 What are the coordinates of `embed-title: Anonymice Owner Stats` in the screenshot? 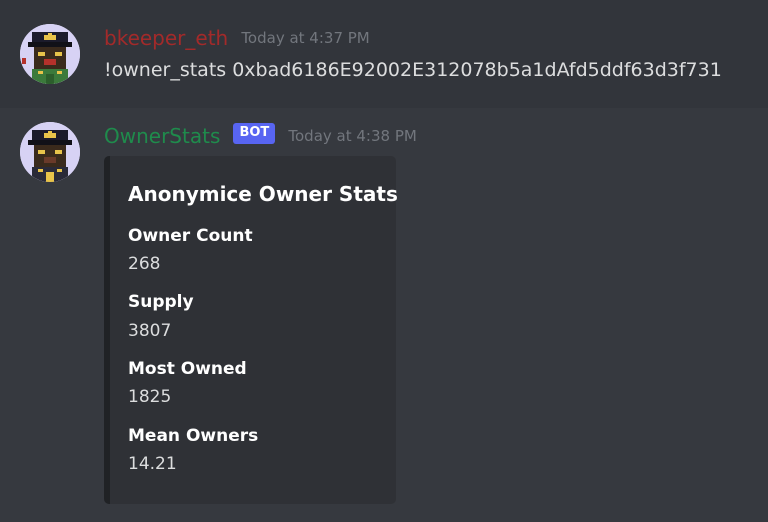 It's located at (263, 194).